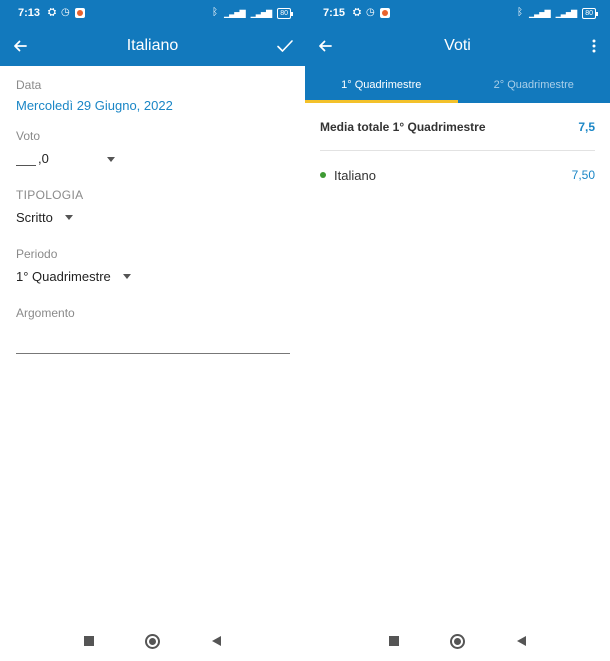  What do you see at coordinates (34, 217) in the screenshot?
I see `tipologia-value: Scritto` at bounding box center [34, 217].